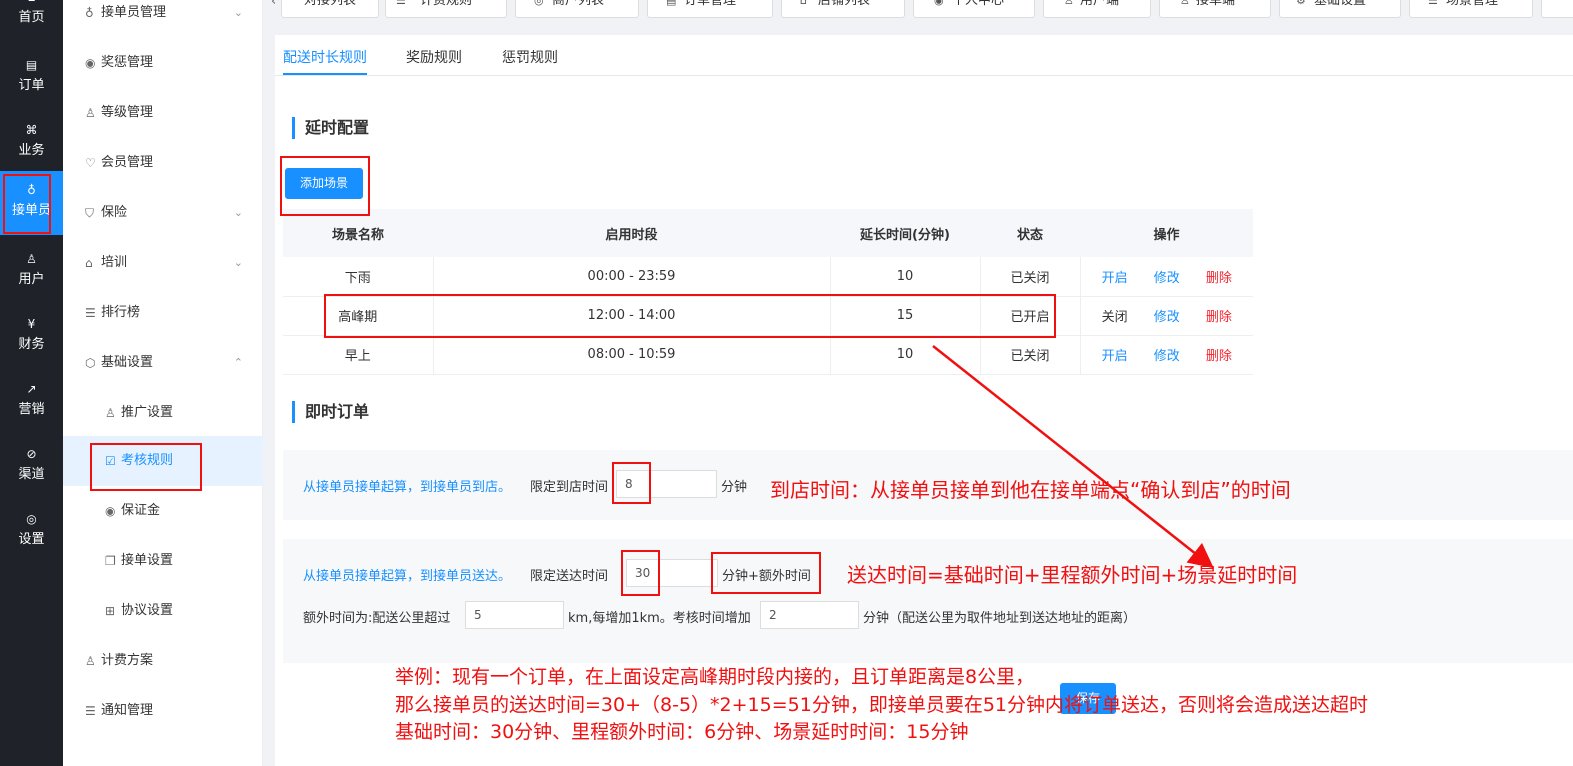 The image size is (1573, 766). What do you see at coordinates (1471, 9) in the screenshot?
I see `top-tab-scene-management: ☰ 场景管理` at bounding box center [1471, 9].